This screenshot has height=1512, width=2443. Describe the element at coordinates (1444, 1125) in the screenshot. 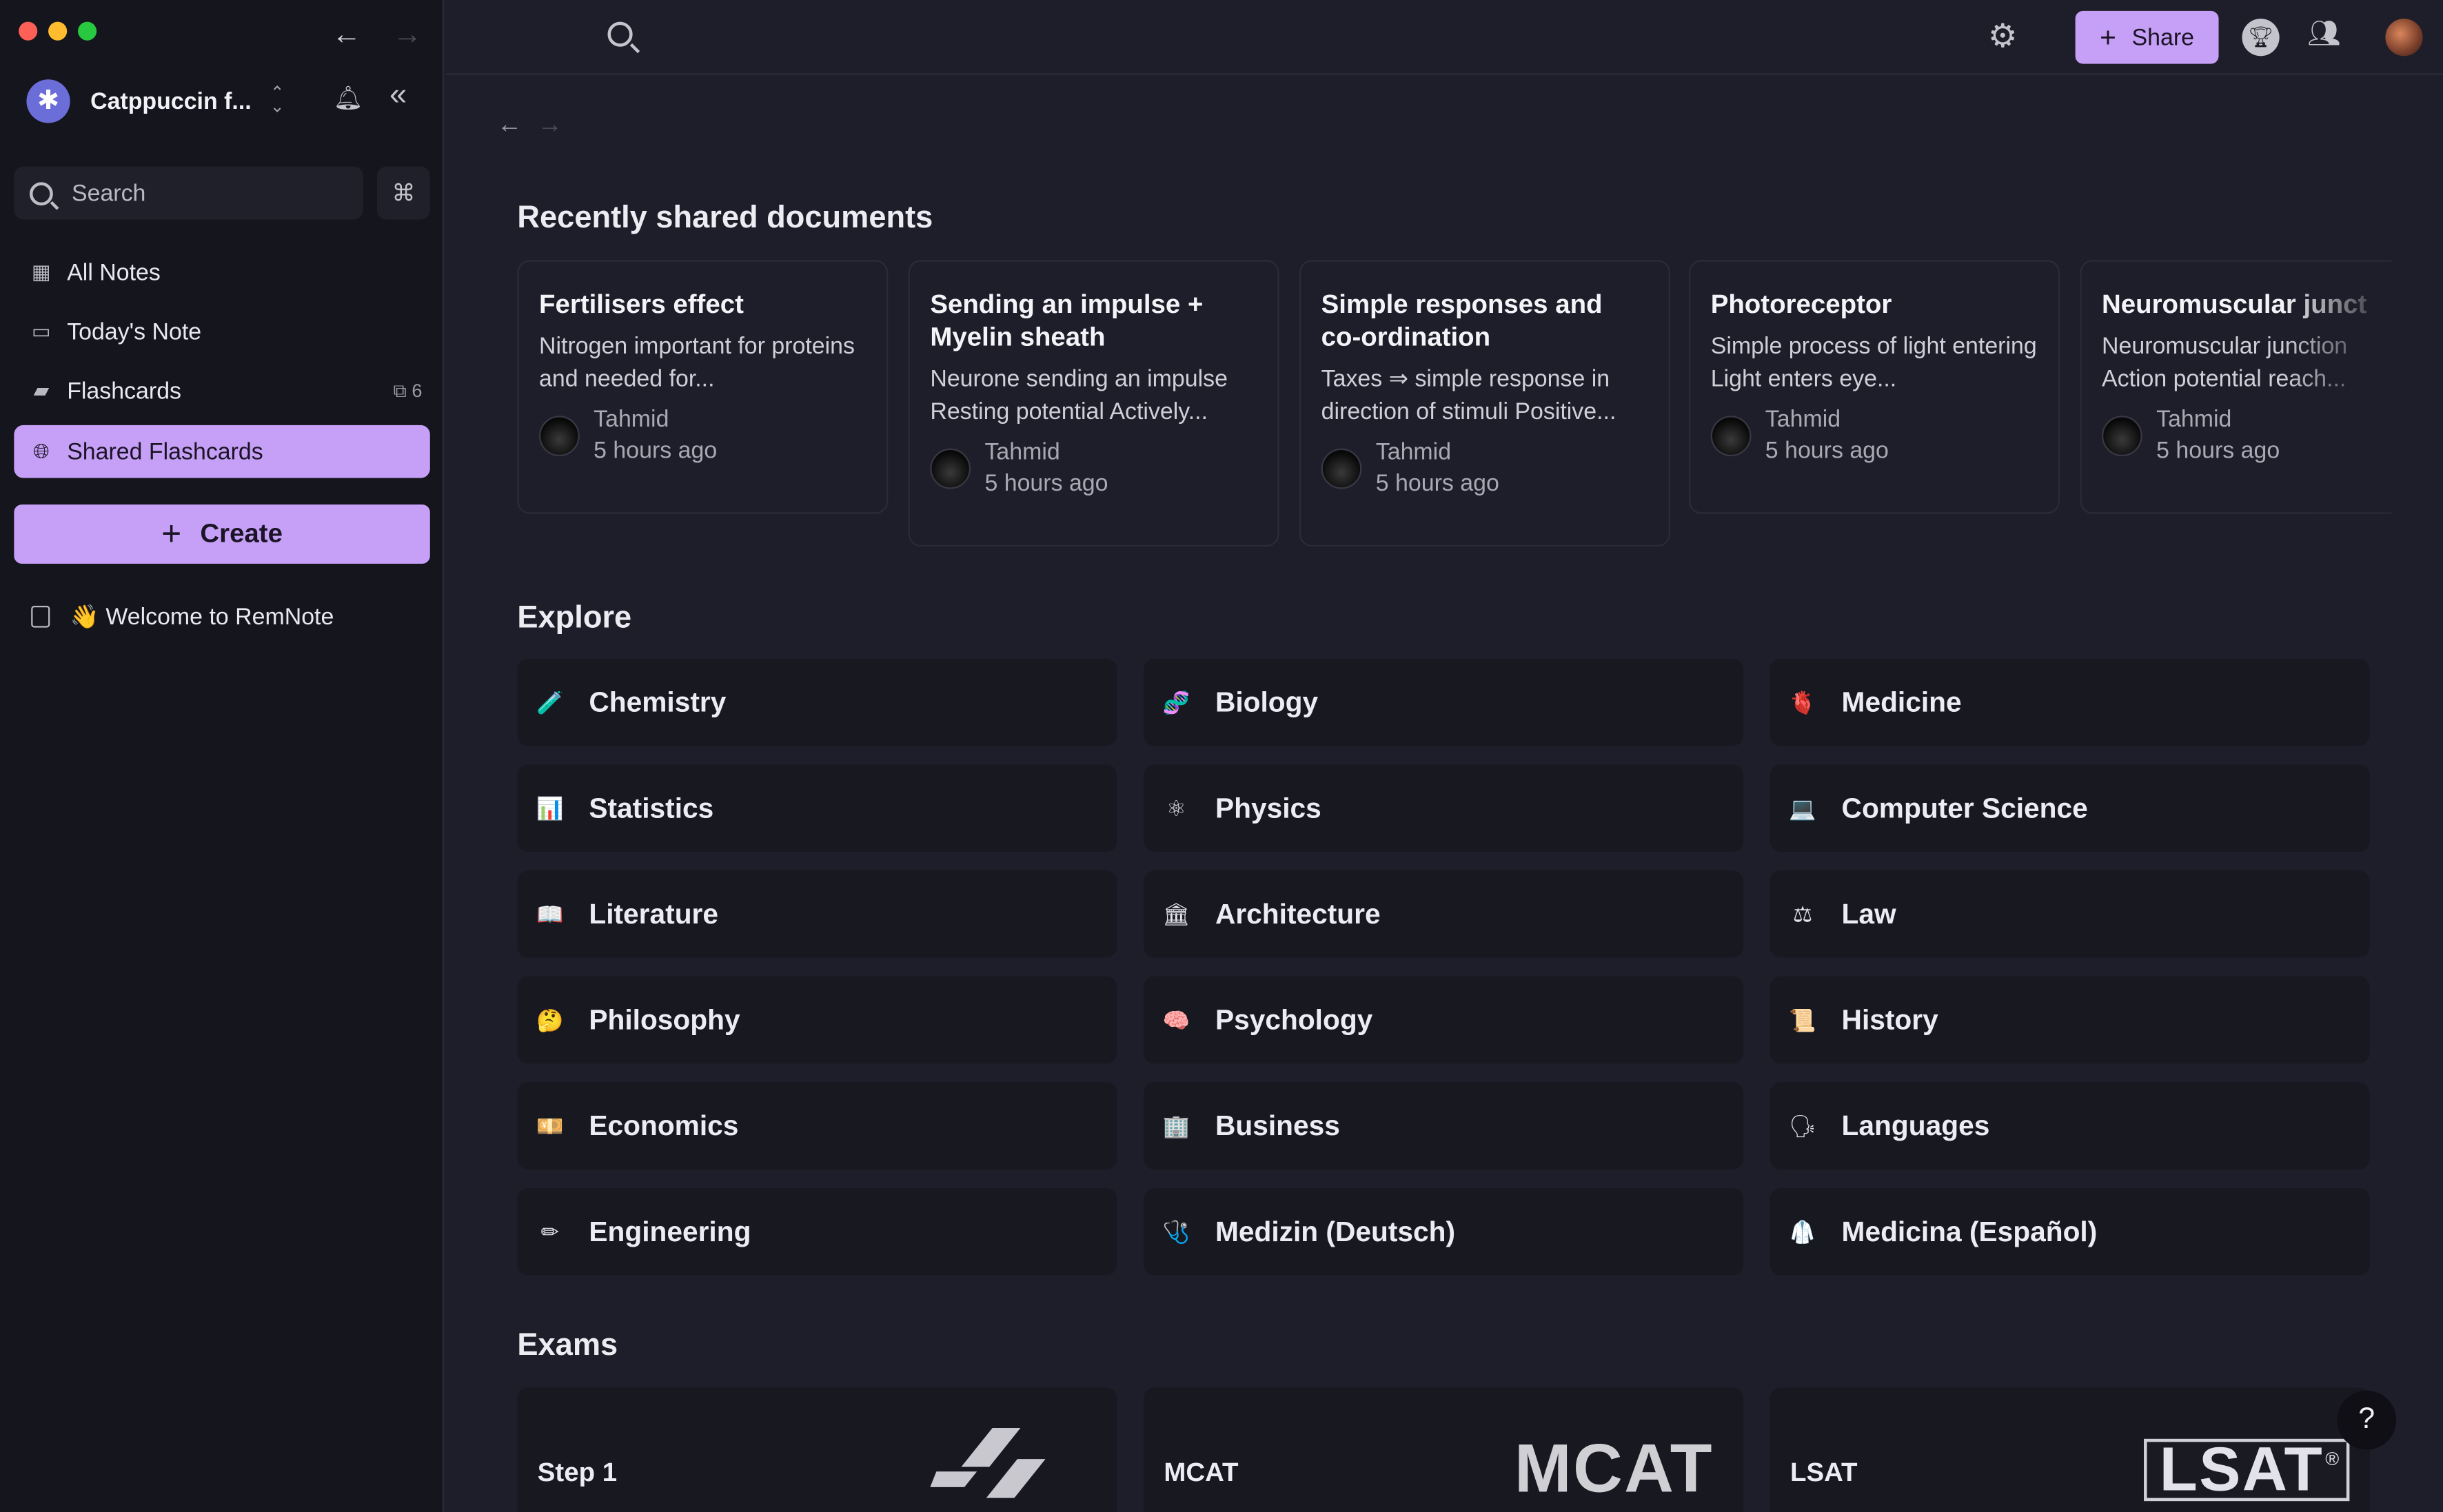

I see `explore-tile-business: 🏢 Business` at that location.